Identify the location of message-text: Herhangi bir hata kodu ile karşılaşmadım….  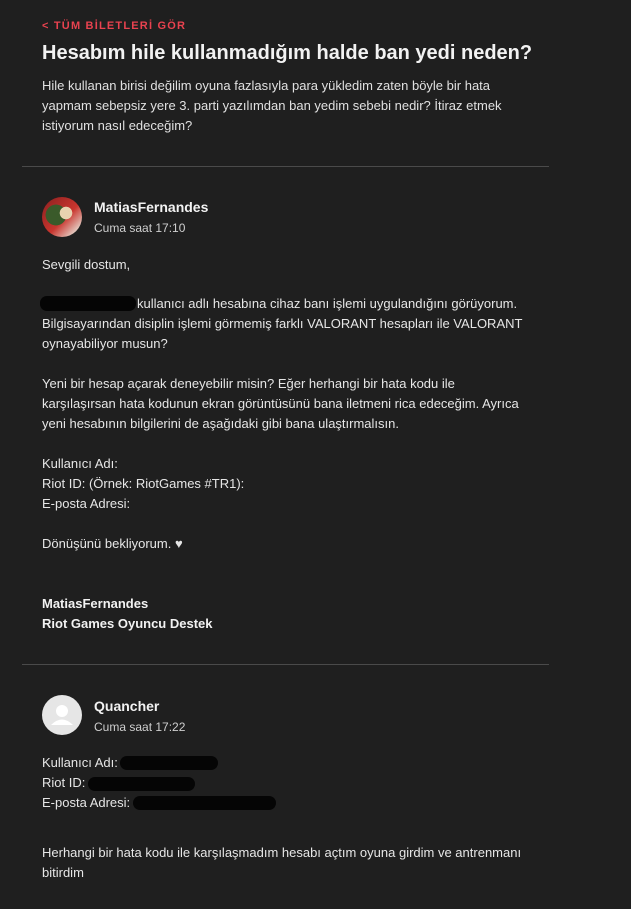
(282, 852).